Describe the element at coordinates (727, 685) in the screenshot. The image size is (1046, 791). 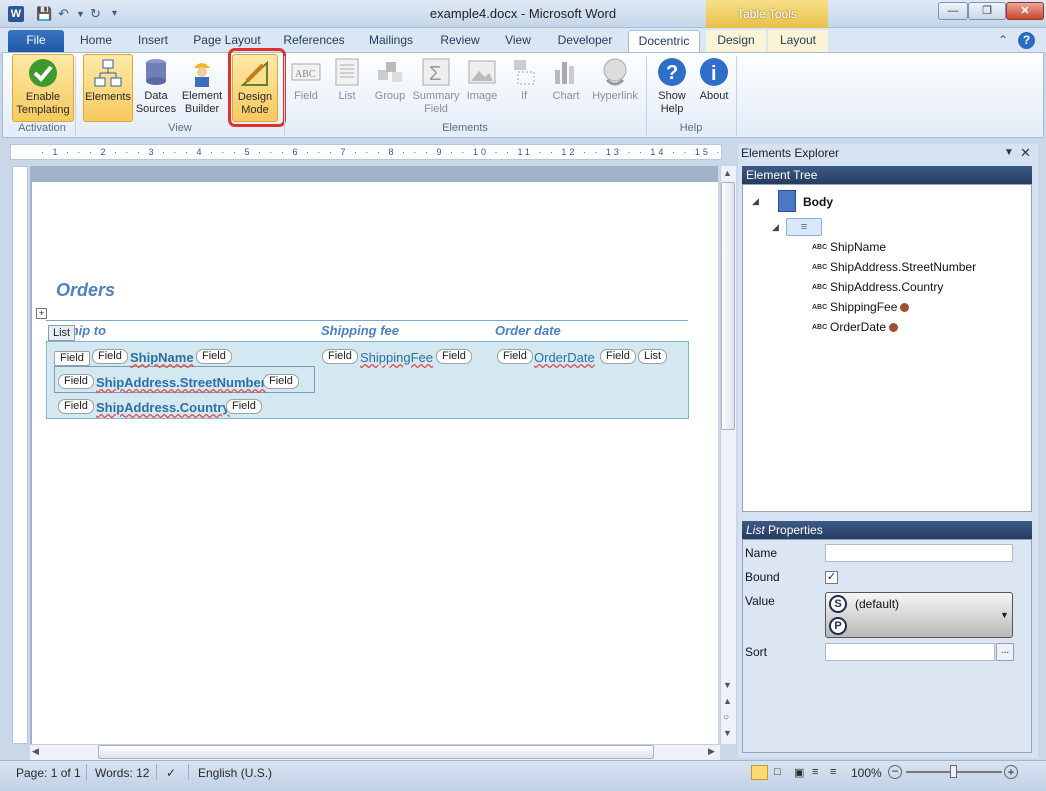
I see `scroll-down-icon: ▼` at that location.